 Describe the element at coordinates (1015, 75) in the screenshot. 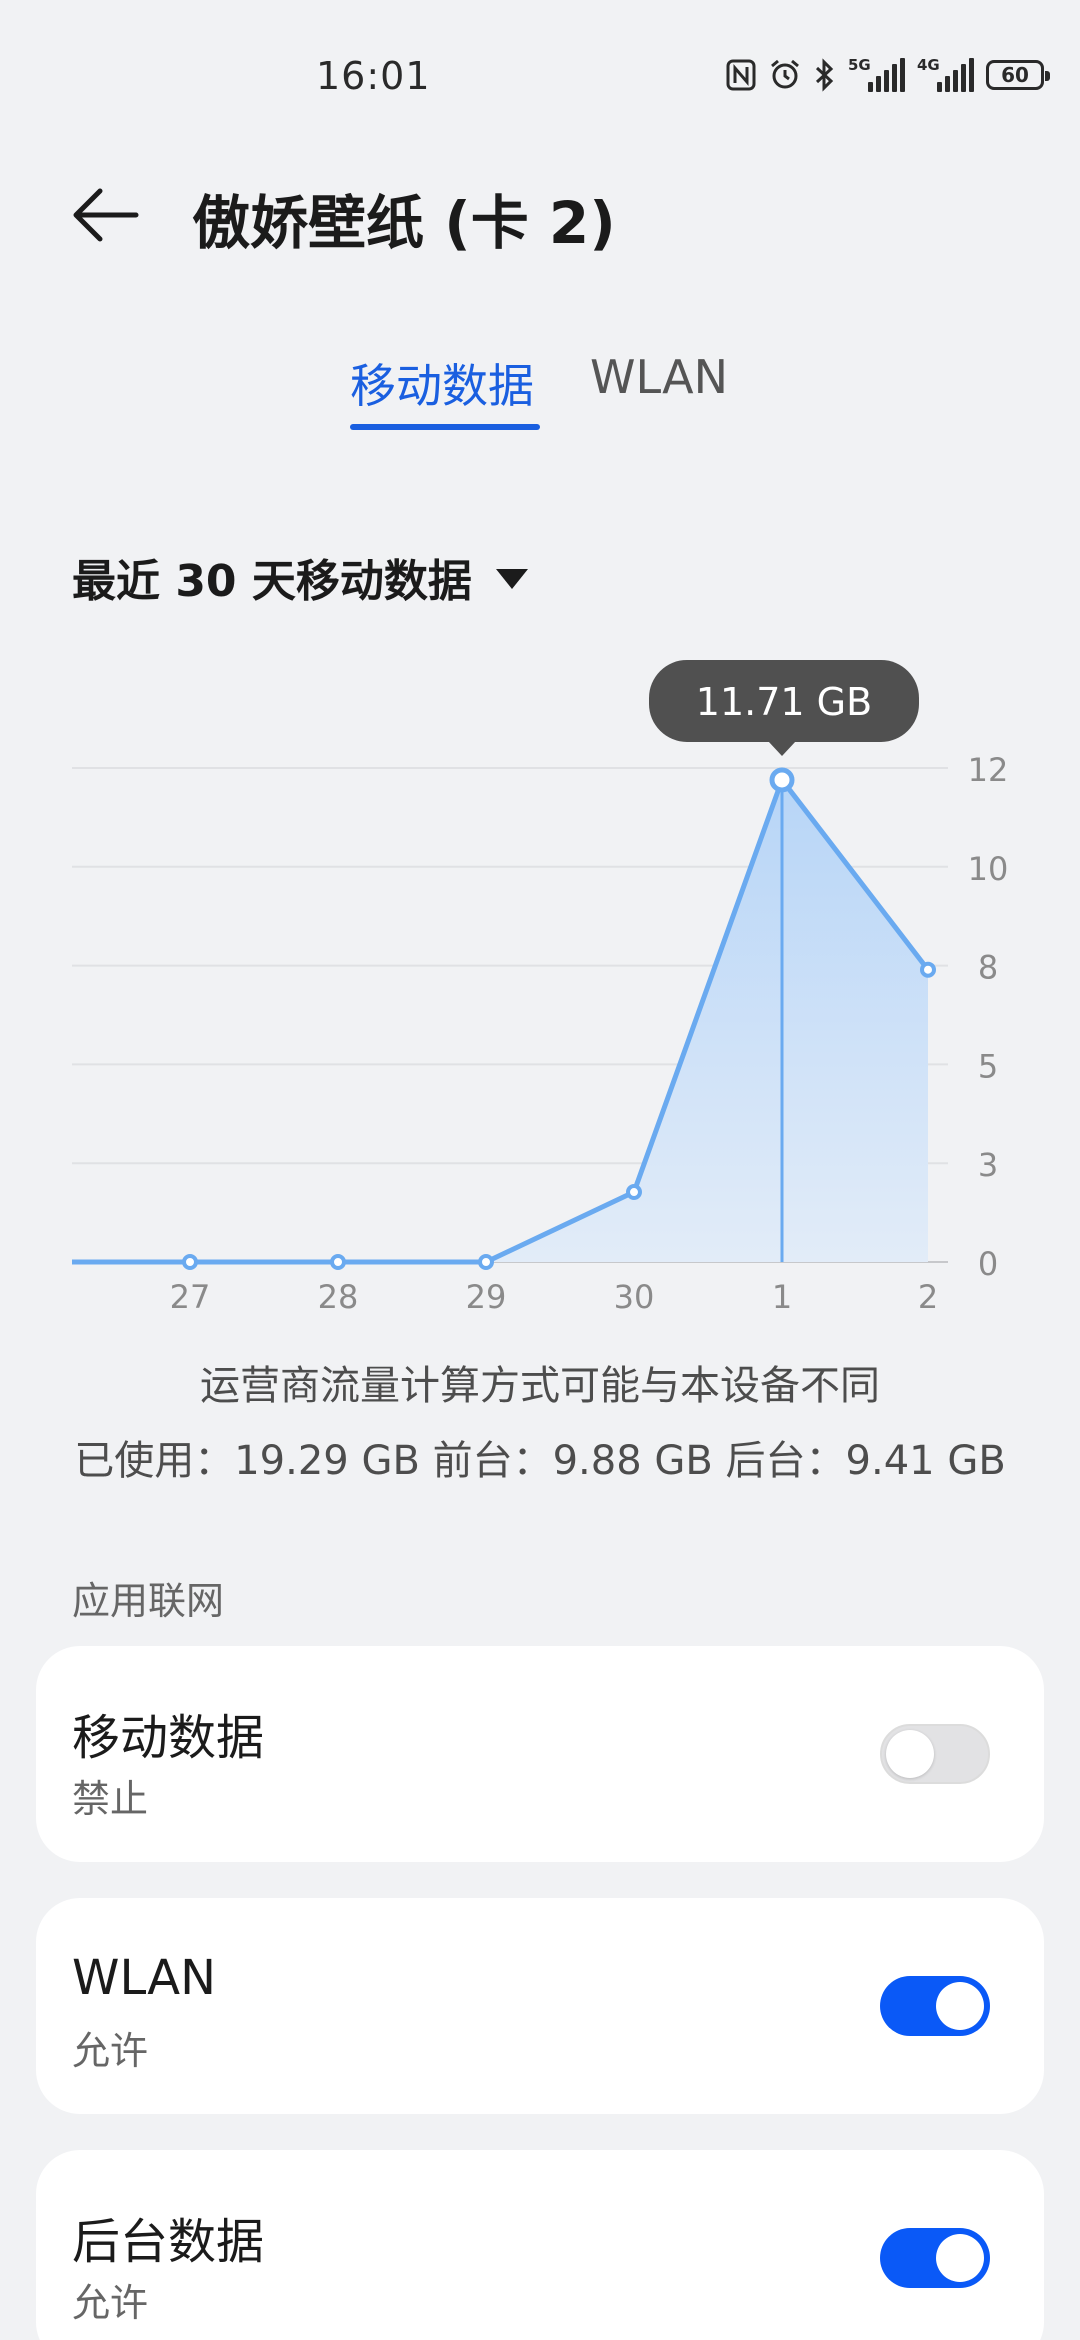

I see `battery-level: 60` at that location.